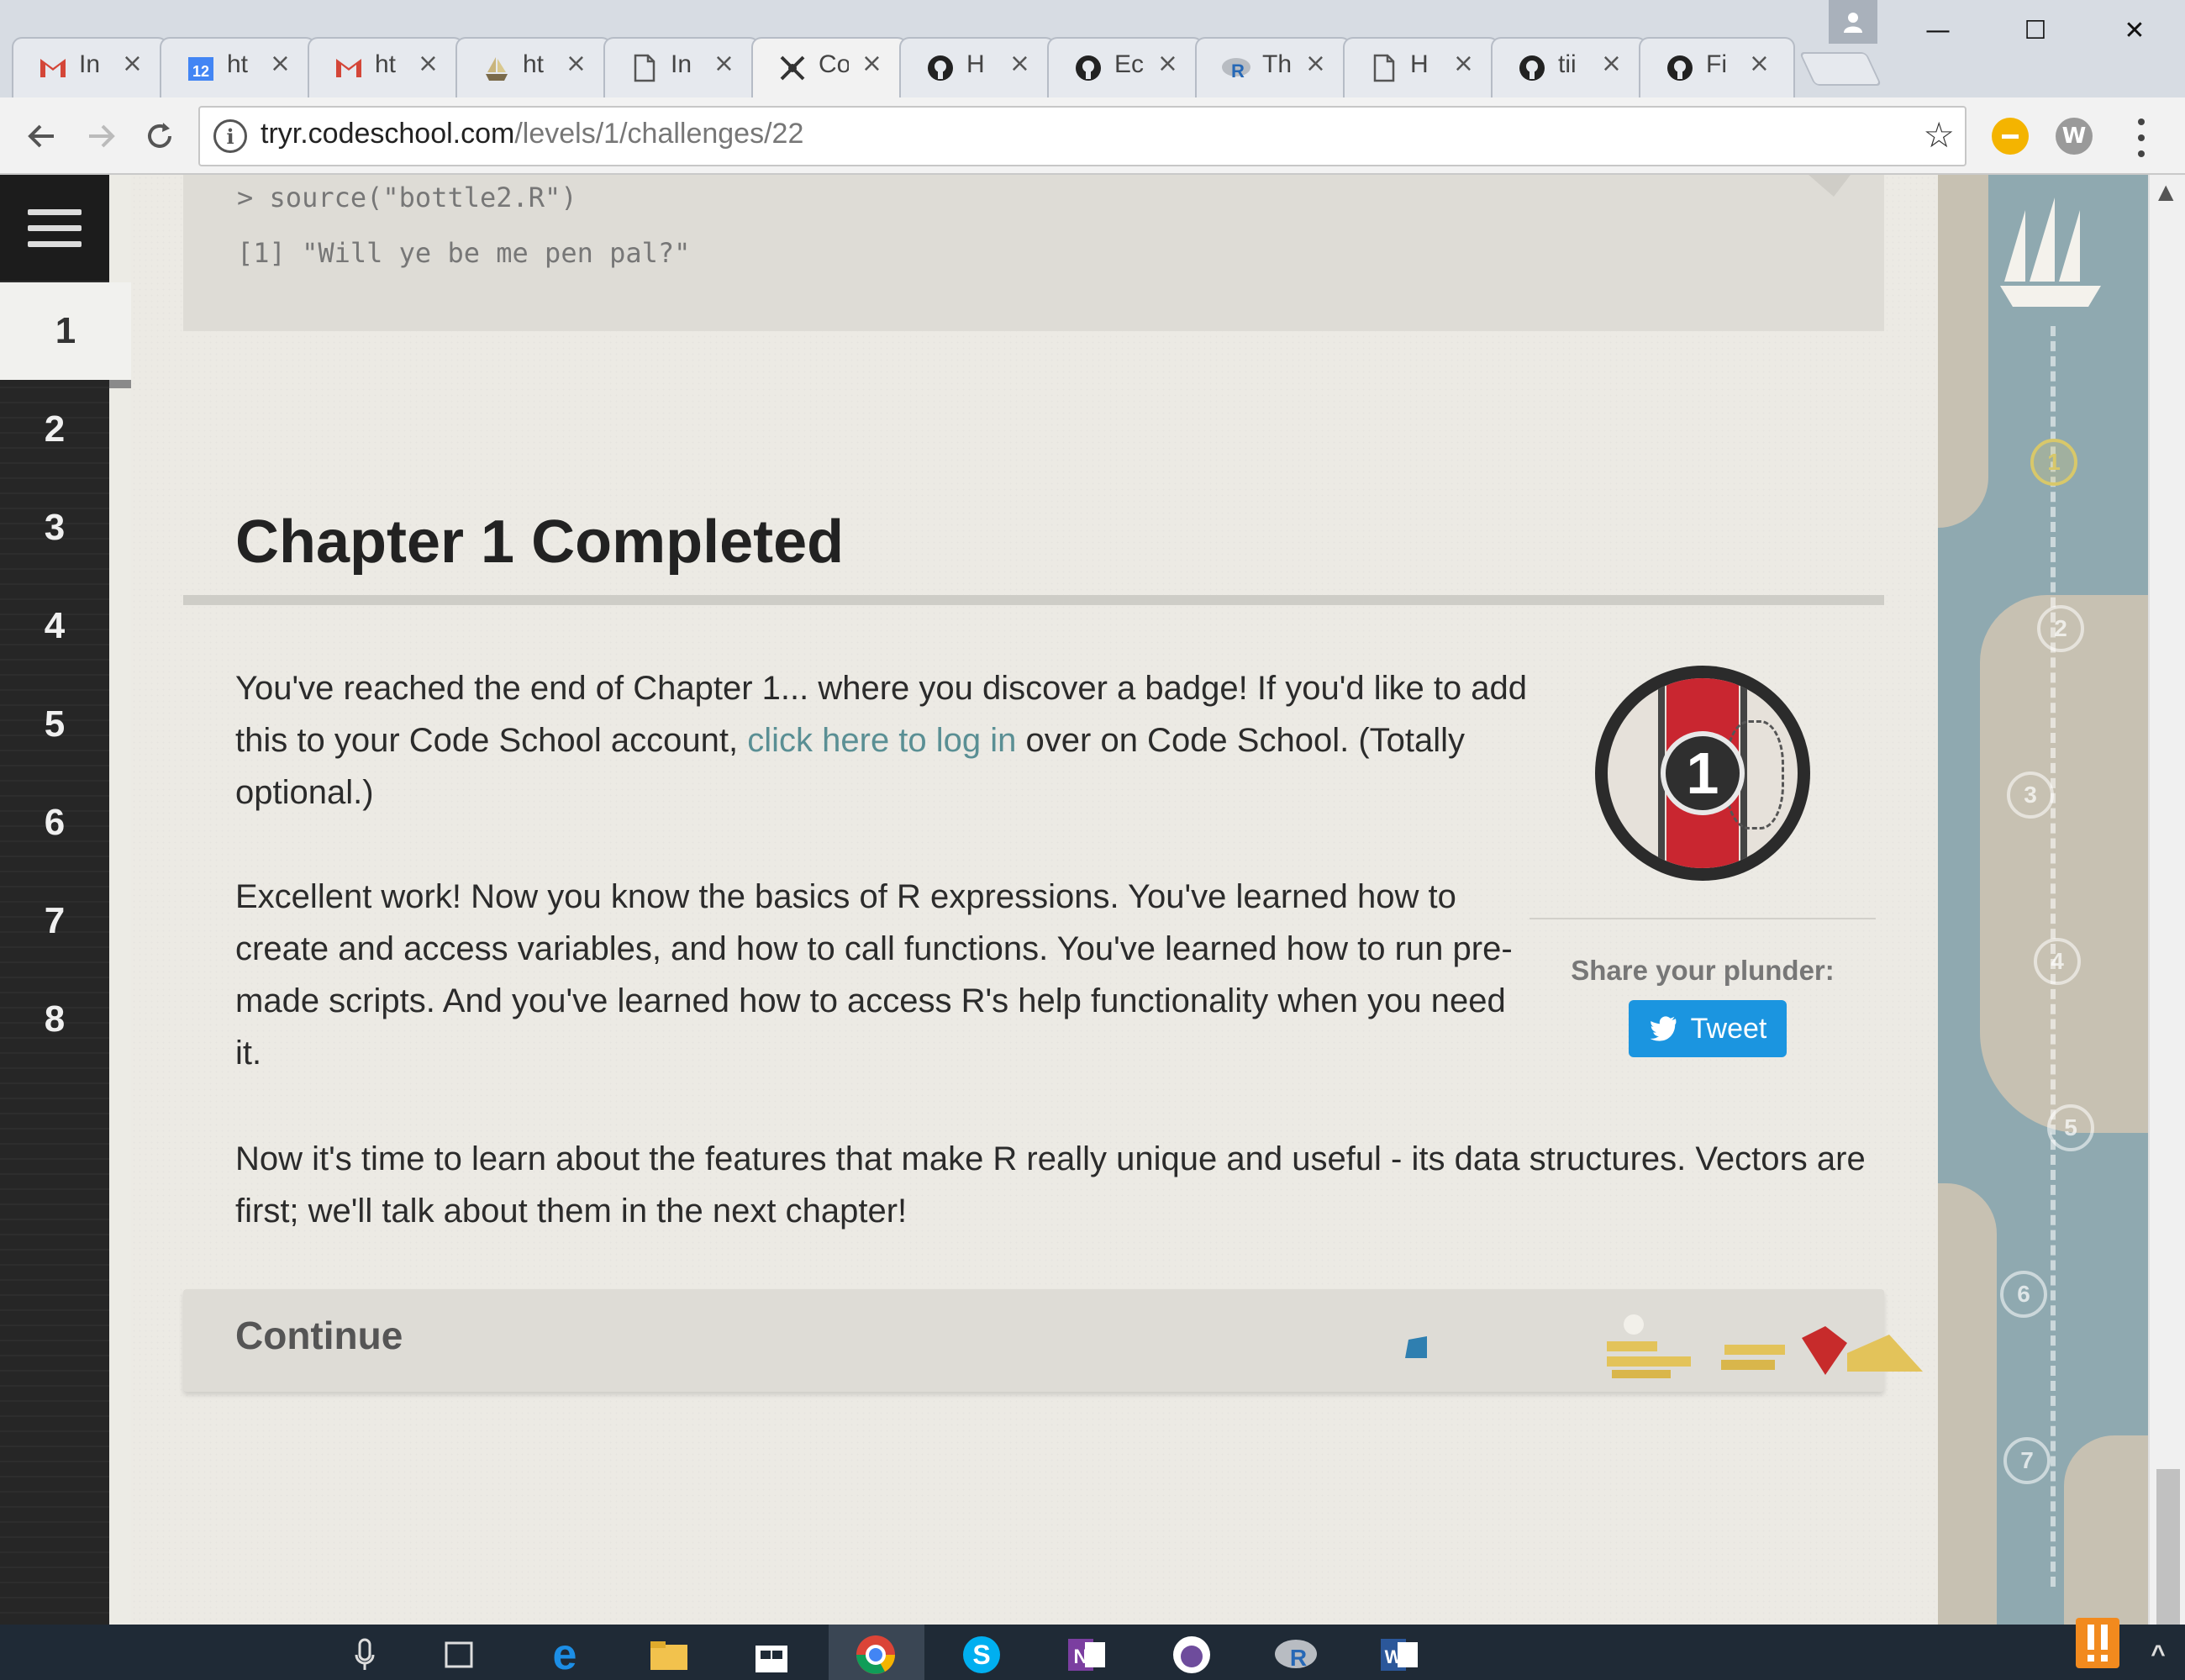 Image resolution: width=2185 pixels, height=1680 pixels. I want to click on badge-divider, so click(1703, 918).